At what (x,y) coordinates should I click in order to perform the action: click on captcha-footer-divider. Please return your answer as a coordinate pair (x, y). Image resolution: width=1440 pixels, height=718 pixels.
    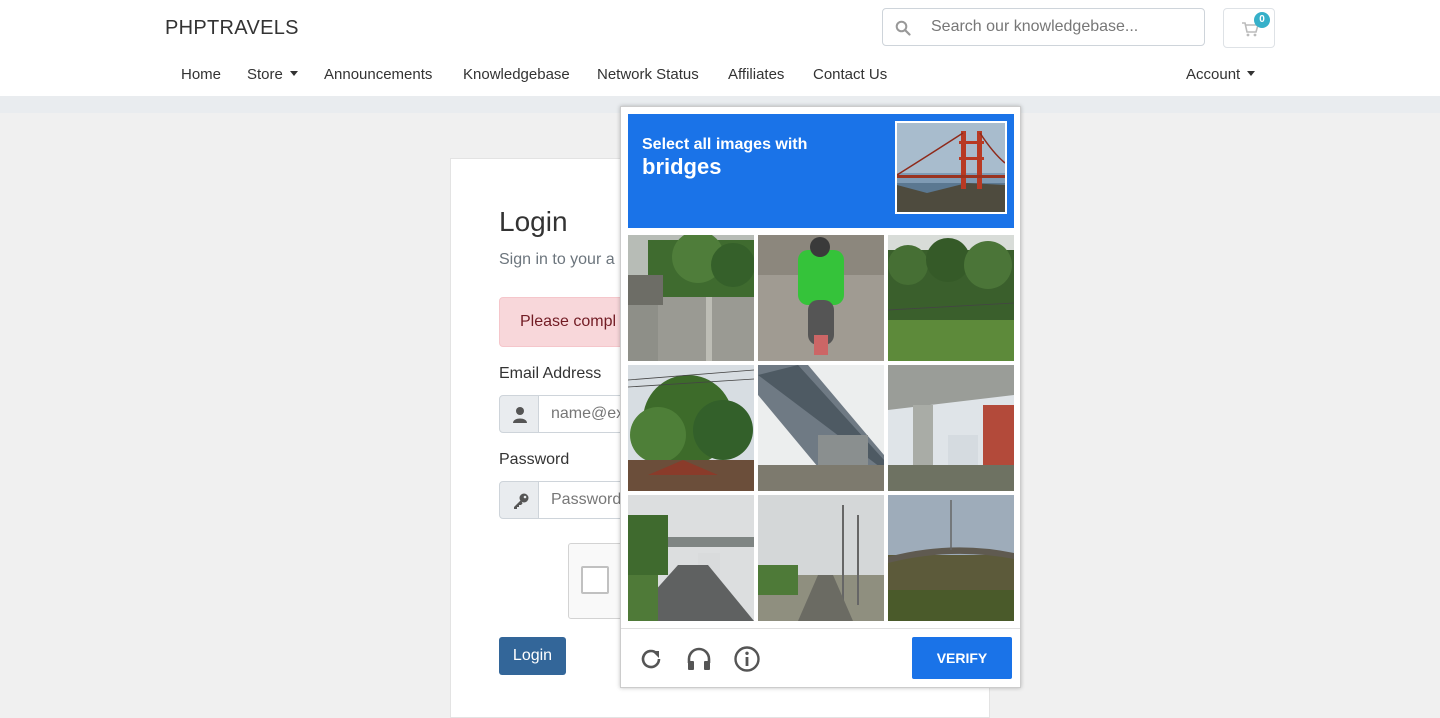
    Looking at the image, I should click on (820, 628).